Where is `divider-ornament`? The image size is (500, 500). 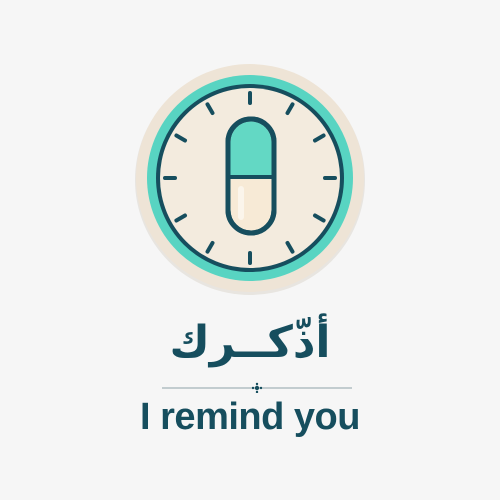 divider-ornament is located at coordinates (257, 387).